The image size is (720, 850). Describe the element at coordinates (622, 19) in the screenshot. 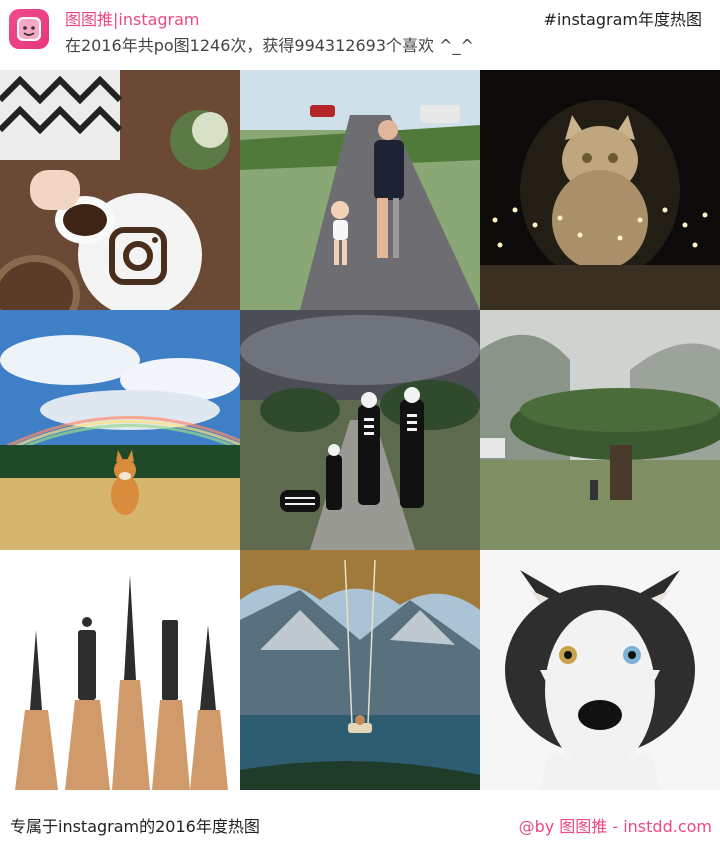

I see `hashtag-title: #instagram年度热图` at that location.